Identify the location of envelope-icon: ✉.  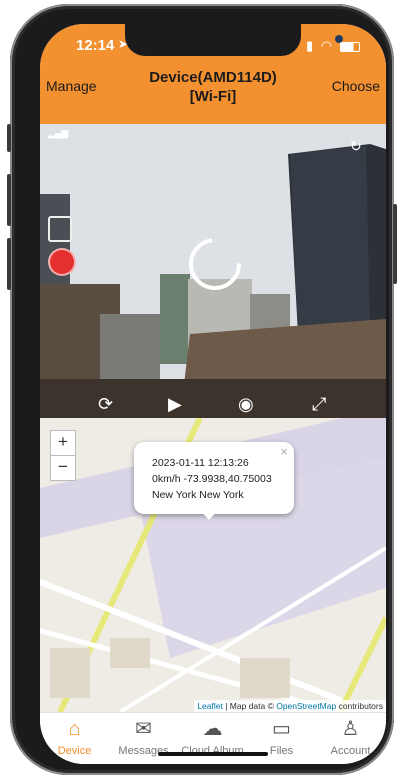
(143, 729).